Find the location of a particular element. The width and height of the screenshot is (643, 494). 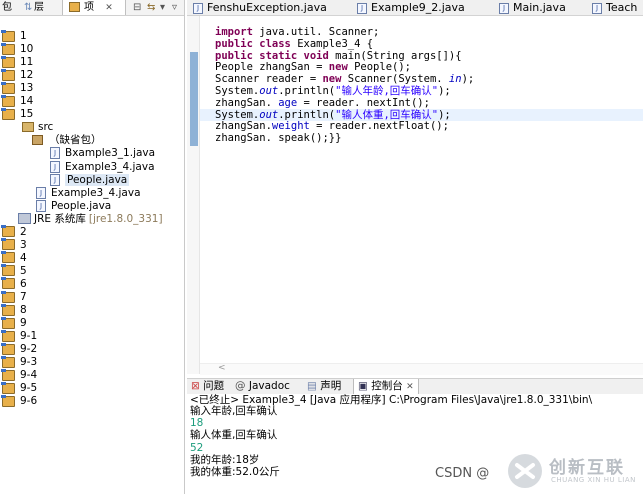

tree-item-project: 12 is located at coordinates (17, 75).